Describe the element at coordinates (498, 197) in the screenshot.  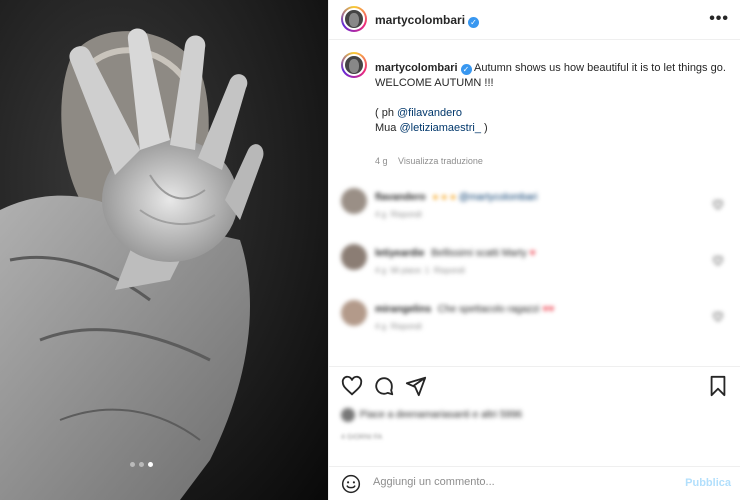
I see `comment-mention: @martycolombari` at that location.